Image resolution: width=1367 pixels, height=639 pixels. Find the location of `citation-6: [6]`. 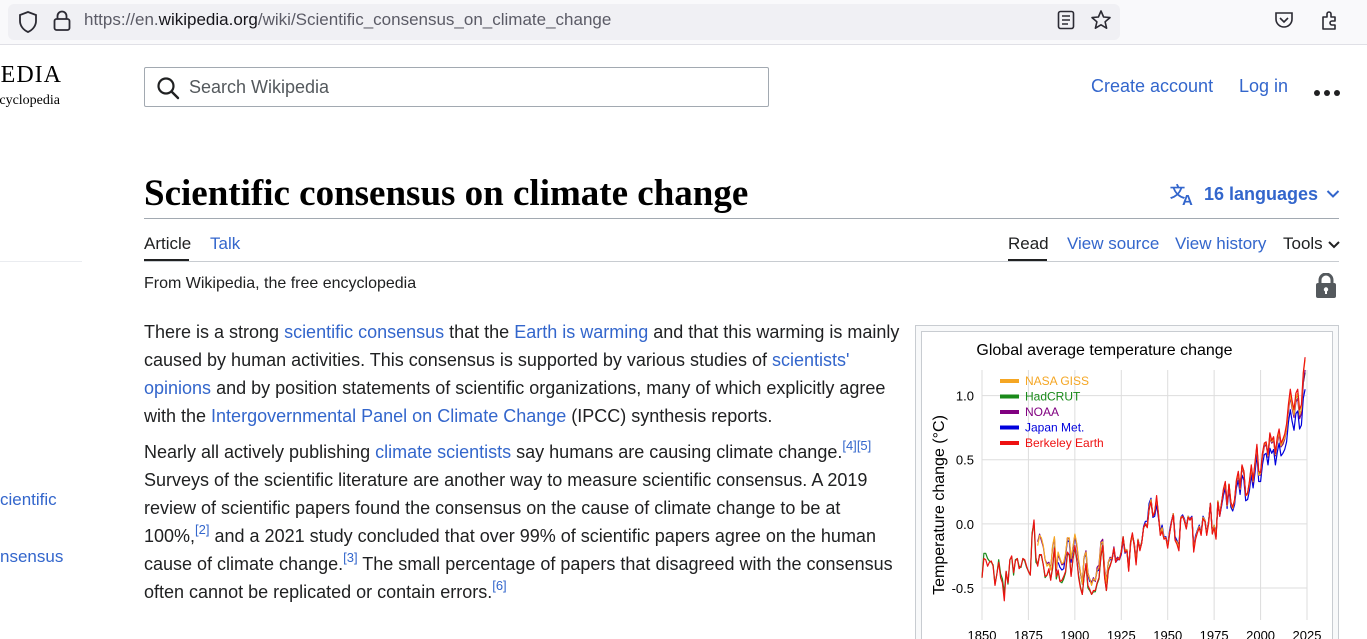

citation-6: [6] is located at coordinates (499, 585).